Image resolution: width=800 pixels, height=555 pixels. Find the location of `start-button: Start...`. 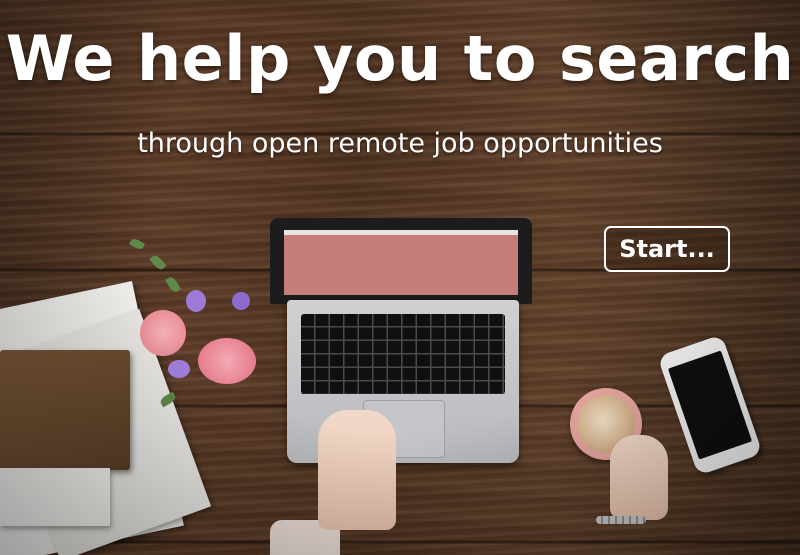

start-button: Start... is located at coordinates (667, 249).